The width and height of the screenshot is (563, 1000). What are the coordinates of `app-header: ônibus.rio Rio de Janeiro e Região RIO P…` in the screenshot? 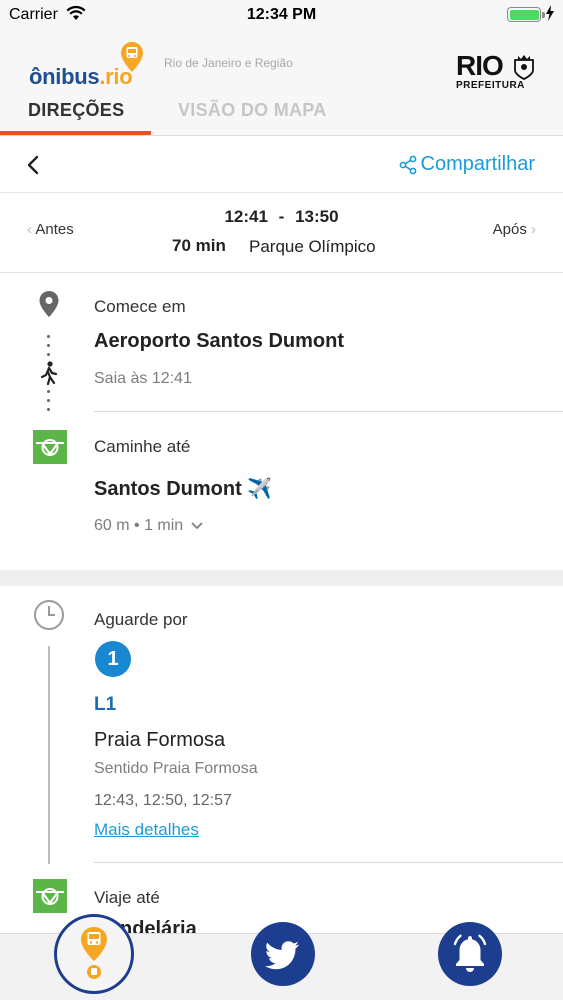 It's located at (281, 83).